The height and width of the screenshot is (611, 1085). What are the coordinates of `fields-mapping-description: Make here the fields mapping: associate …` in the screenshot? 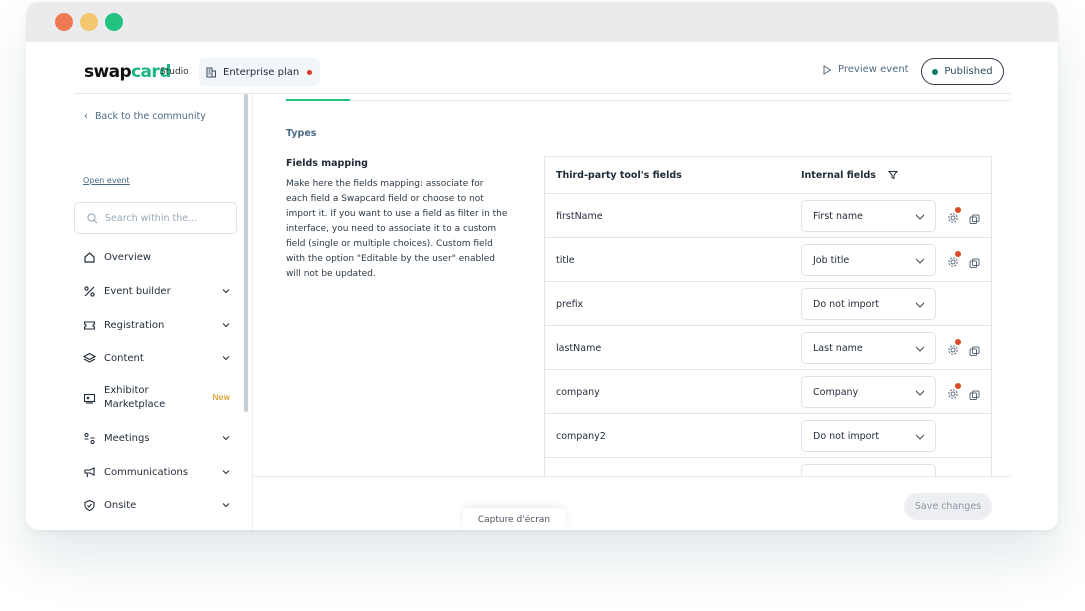 It's located at (397, 229).